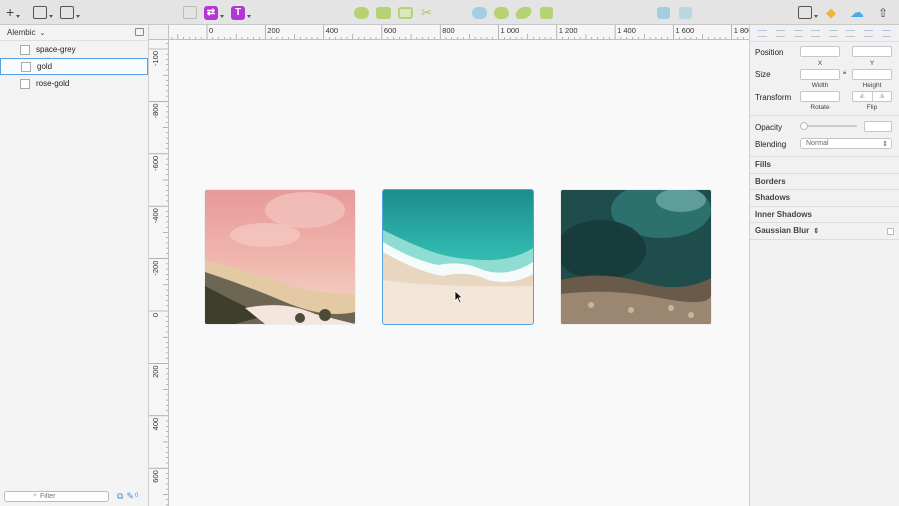 The height and width of the screenshot is (506, 899). Describe the element at coordinates (872, 51) in the screenshot. I see `position-y-input` at that location.